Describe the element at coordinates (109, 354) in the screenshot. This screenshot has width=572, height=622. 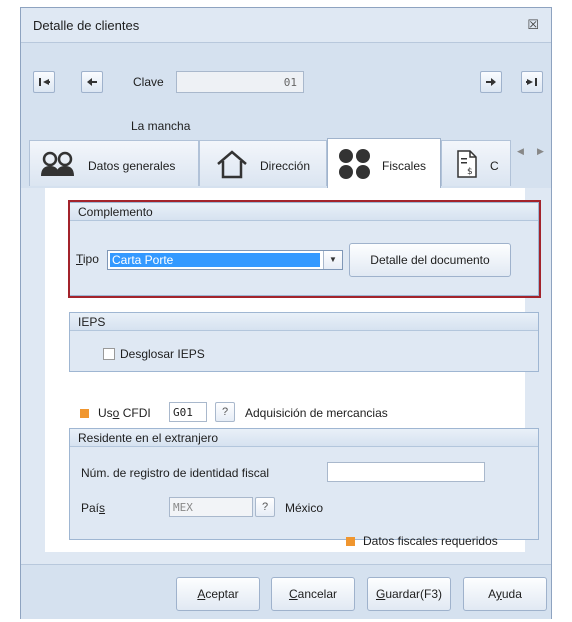
I see `desglosar-ieps-checkbox` at that location.